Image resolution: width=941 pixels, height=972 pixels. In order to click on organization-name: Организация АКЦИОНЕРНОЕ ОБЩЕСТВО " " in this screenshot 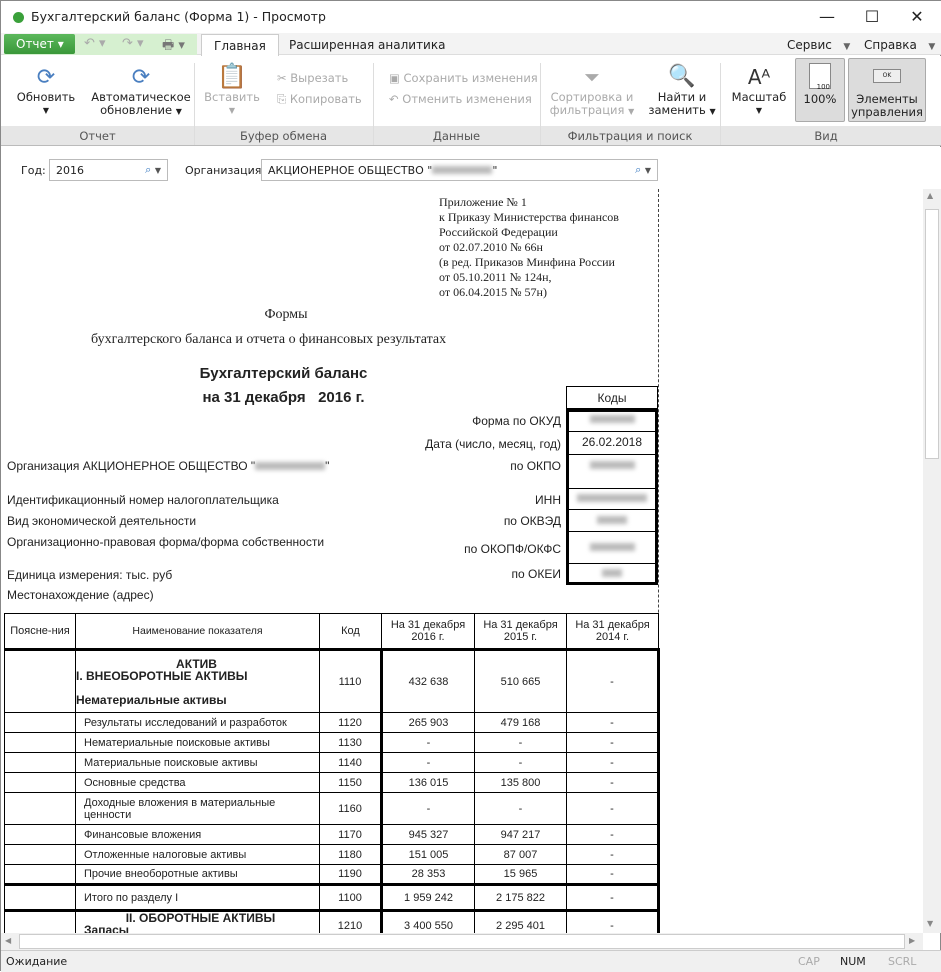, I will do `click(168, 466)`.